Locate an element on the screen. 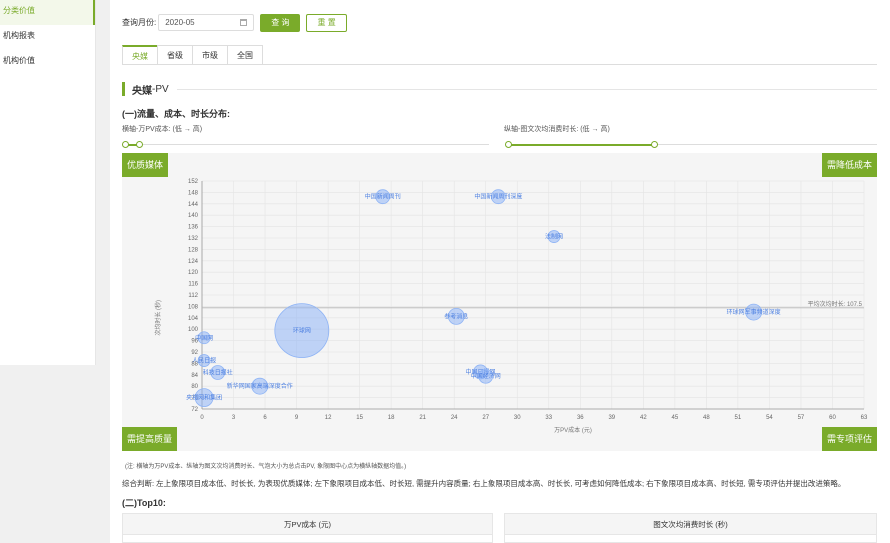  x-tick-label: 33 is located at coordinates (548, 418).